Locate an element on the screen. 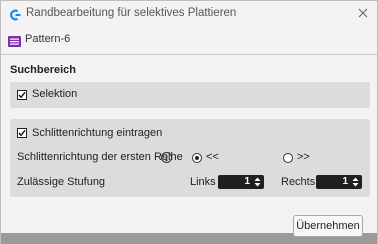 The image size is (378, 244). section-title-search: Suchbereich is located at coordinates (43, 70).